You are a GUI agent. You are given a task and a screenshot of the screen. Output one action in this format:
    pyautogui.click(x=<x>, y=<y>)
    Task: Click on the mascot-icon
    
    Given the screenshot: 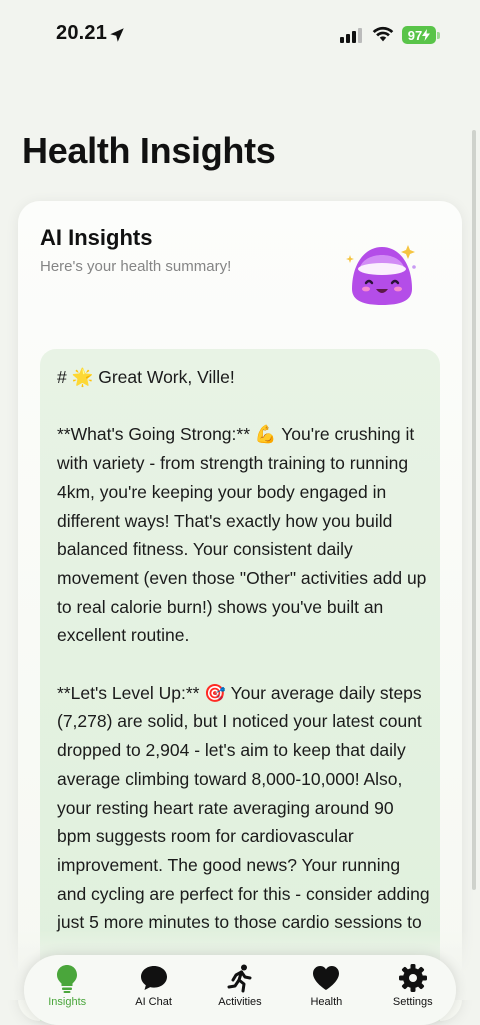 What is the action you would take?
    pyautogui.click(x=381, y=275)
    